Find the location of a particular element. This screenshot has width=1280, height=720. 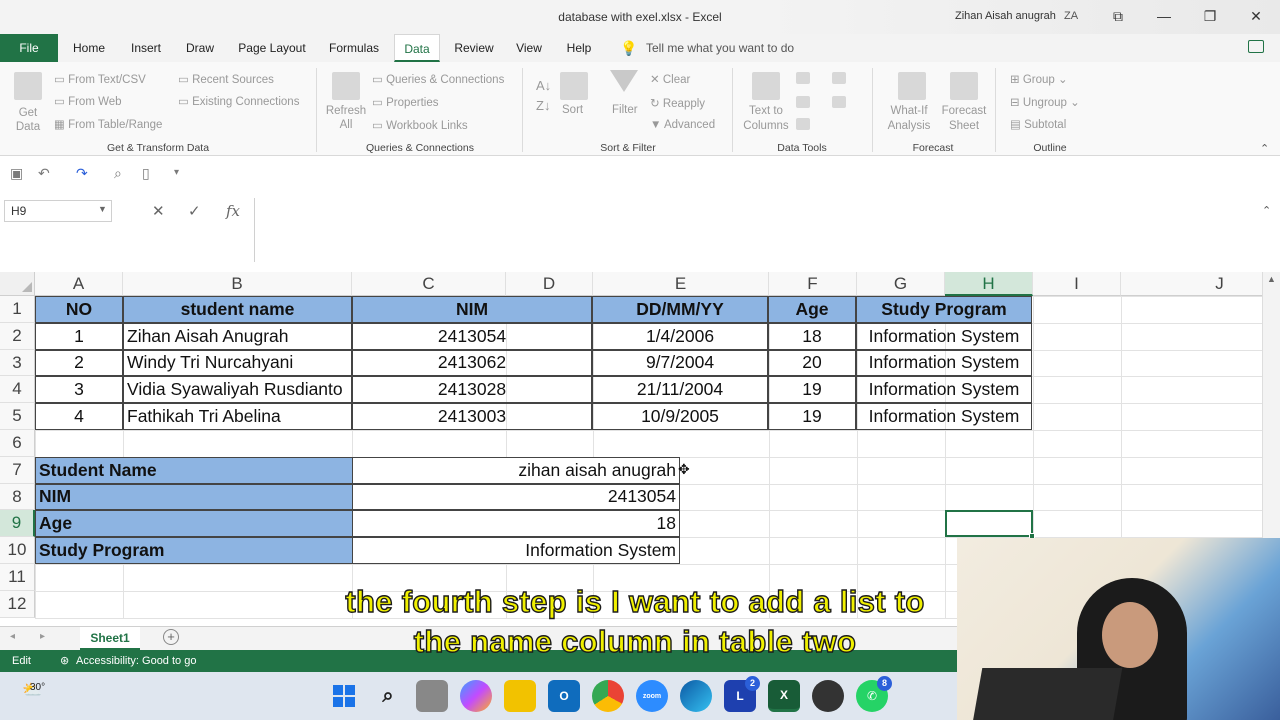

table1-header-age: Age is located at coordinates (812, 309).